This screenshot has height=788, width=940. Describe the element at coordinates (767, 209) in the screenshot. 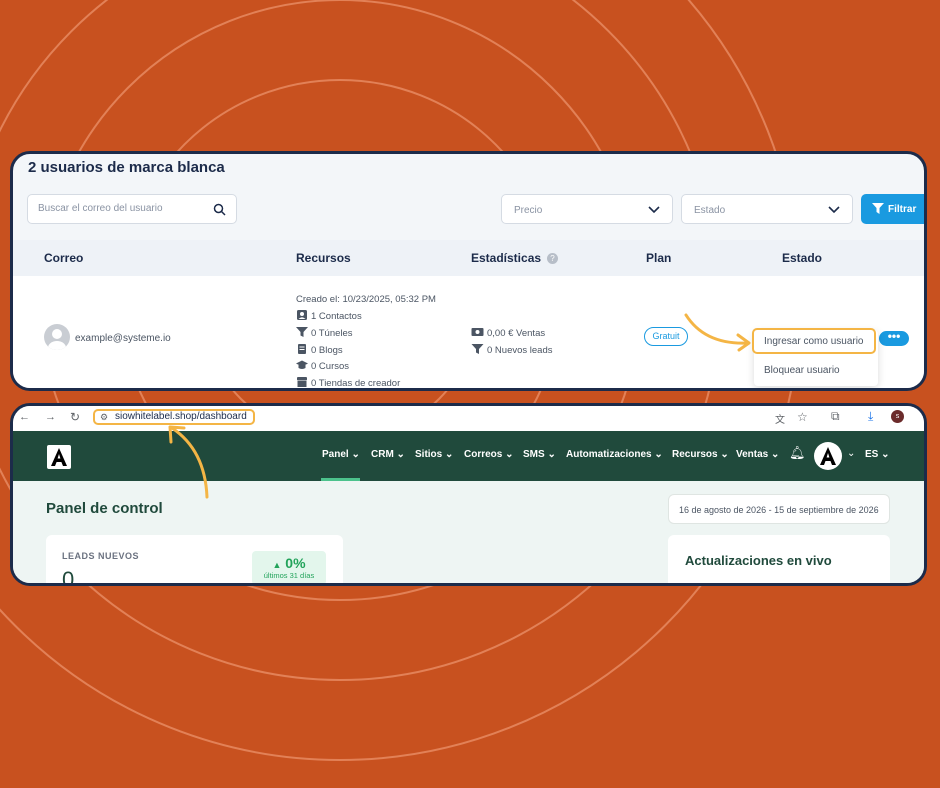

I see `estado-select: Estado` at that location.